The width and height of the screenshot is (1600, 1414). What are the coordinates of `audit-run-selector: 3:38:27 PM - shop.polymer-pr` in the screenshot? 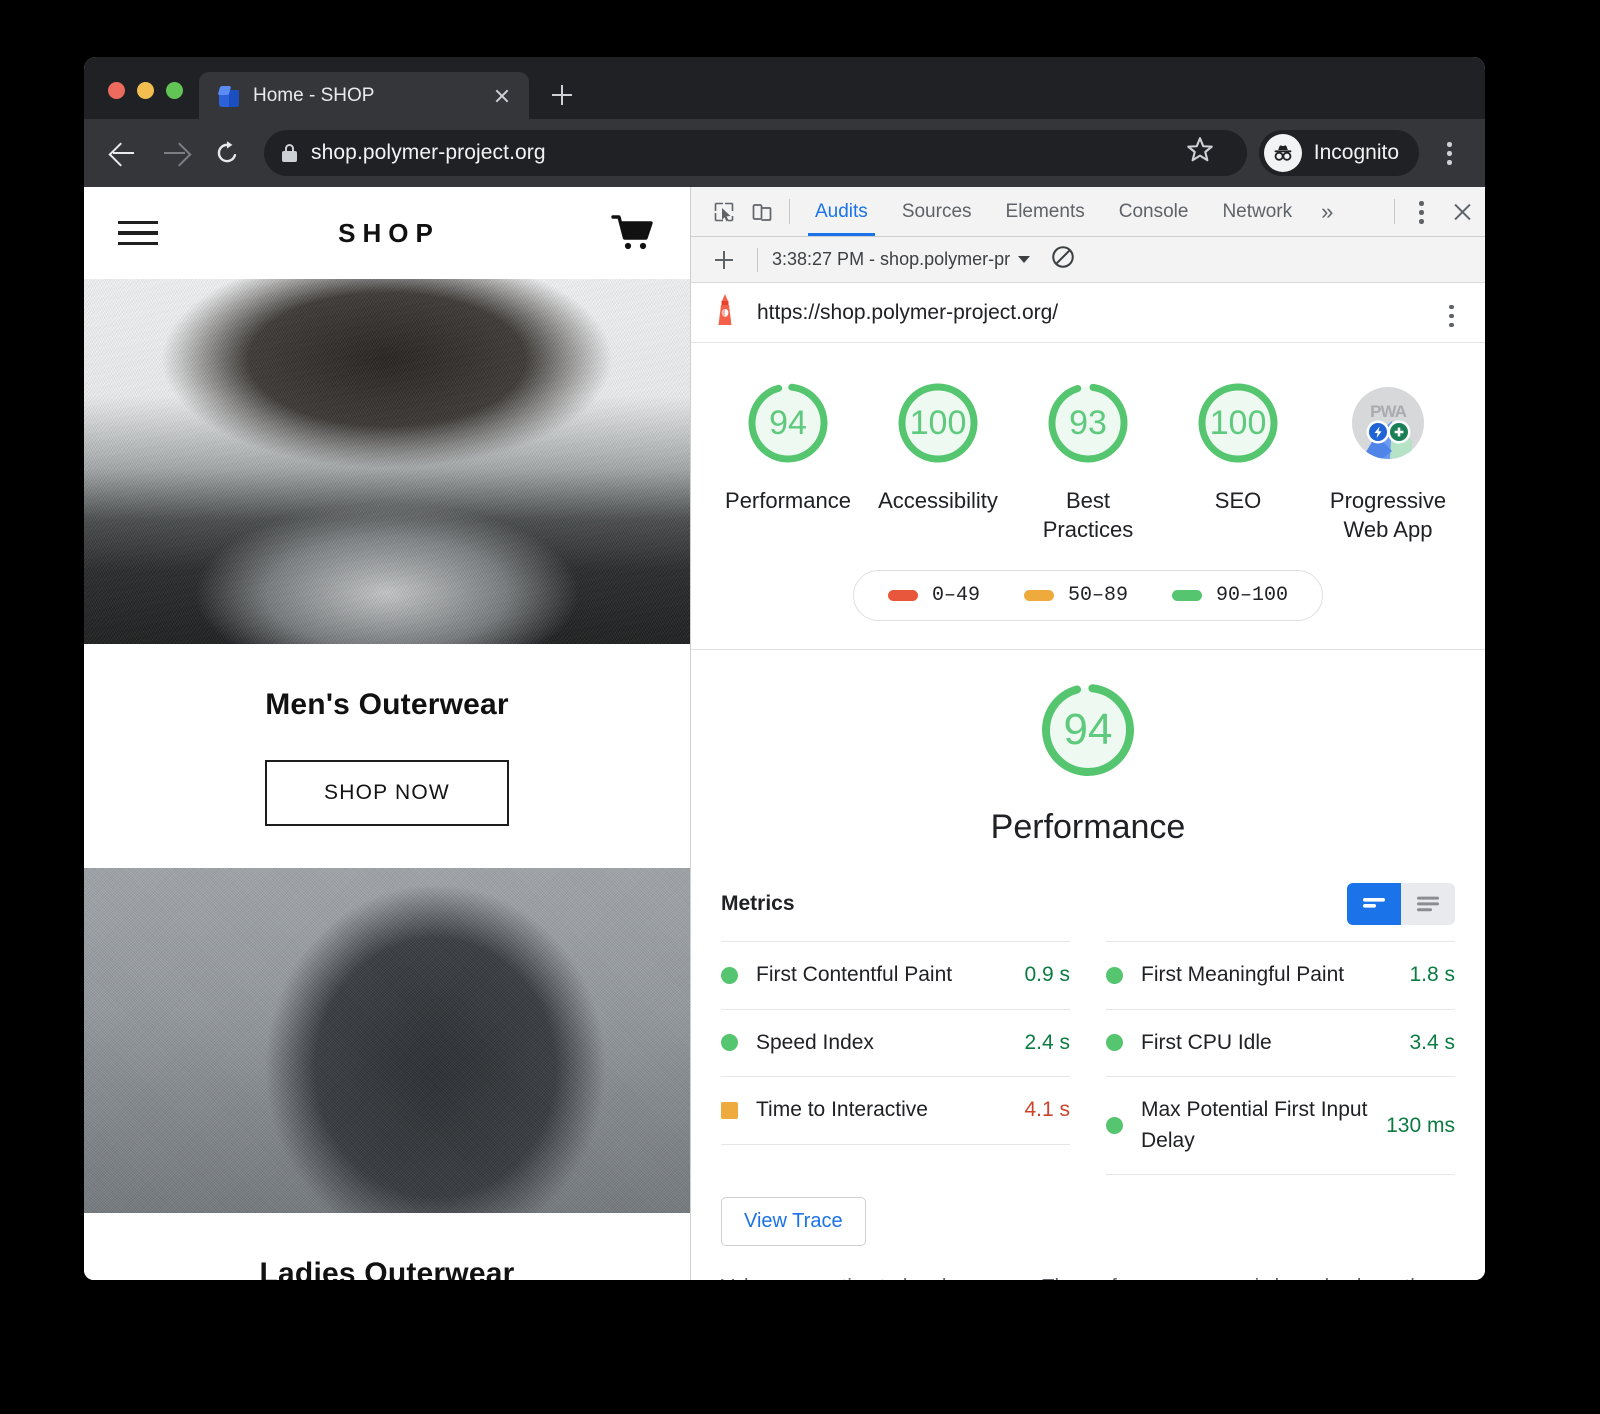 It's located at (901, 259).